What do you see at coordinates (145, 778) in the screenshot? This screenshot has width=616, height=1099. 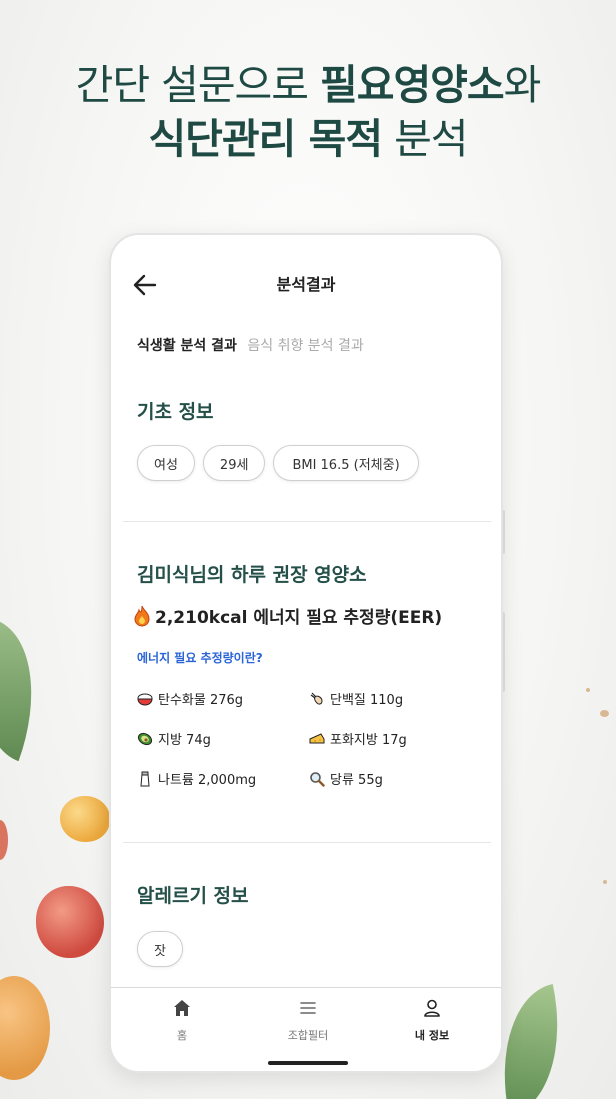 I see `salt-shaker-icon` at bounding box center [145, 778].